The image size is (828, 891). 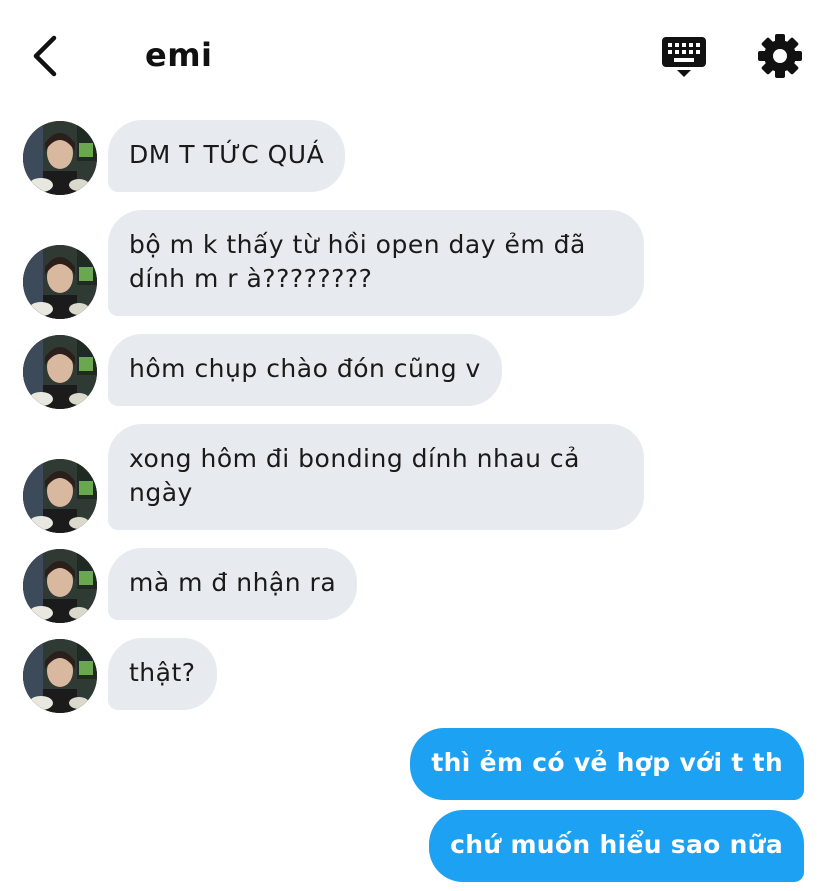 What do you see at coordinates (684, 57) in the screenshot?
I see `keyboard-icon` at bounding box center [684, 57].